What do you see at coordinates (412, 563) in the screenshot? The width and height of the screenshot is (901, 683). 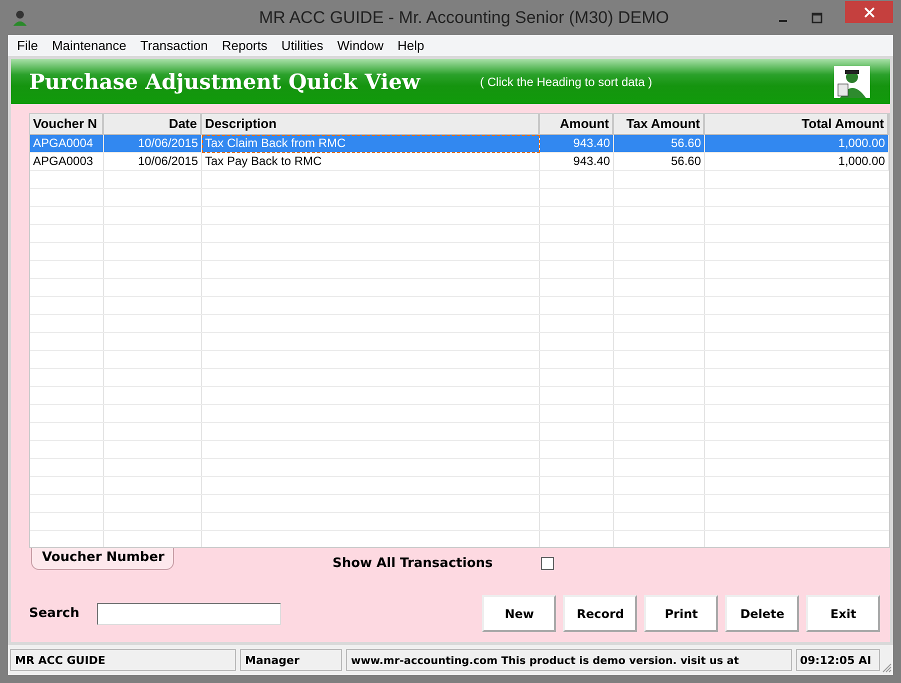 I see `show-all-label: Show All Transactions` at bounding box center [412, 563].